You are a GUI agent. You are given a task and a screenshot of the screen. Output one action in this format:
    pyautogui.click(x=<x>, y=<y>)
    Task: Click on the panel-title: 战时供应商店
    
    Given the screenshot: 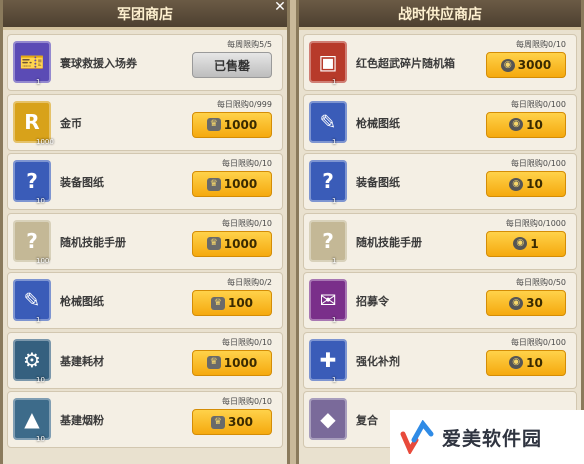 What is the action you would take?
    pyautogui.click(x=440, y=15)
    